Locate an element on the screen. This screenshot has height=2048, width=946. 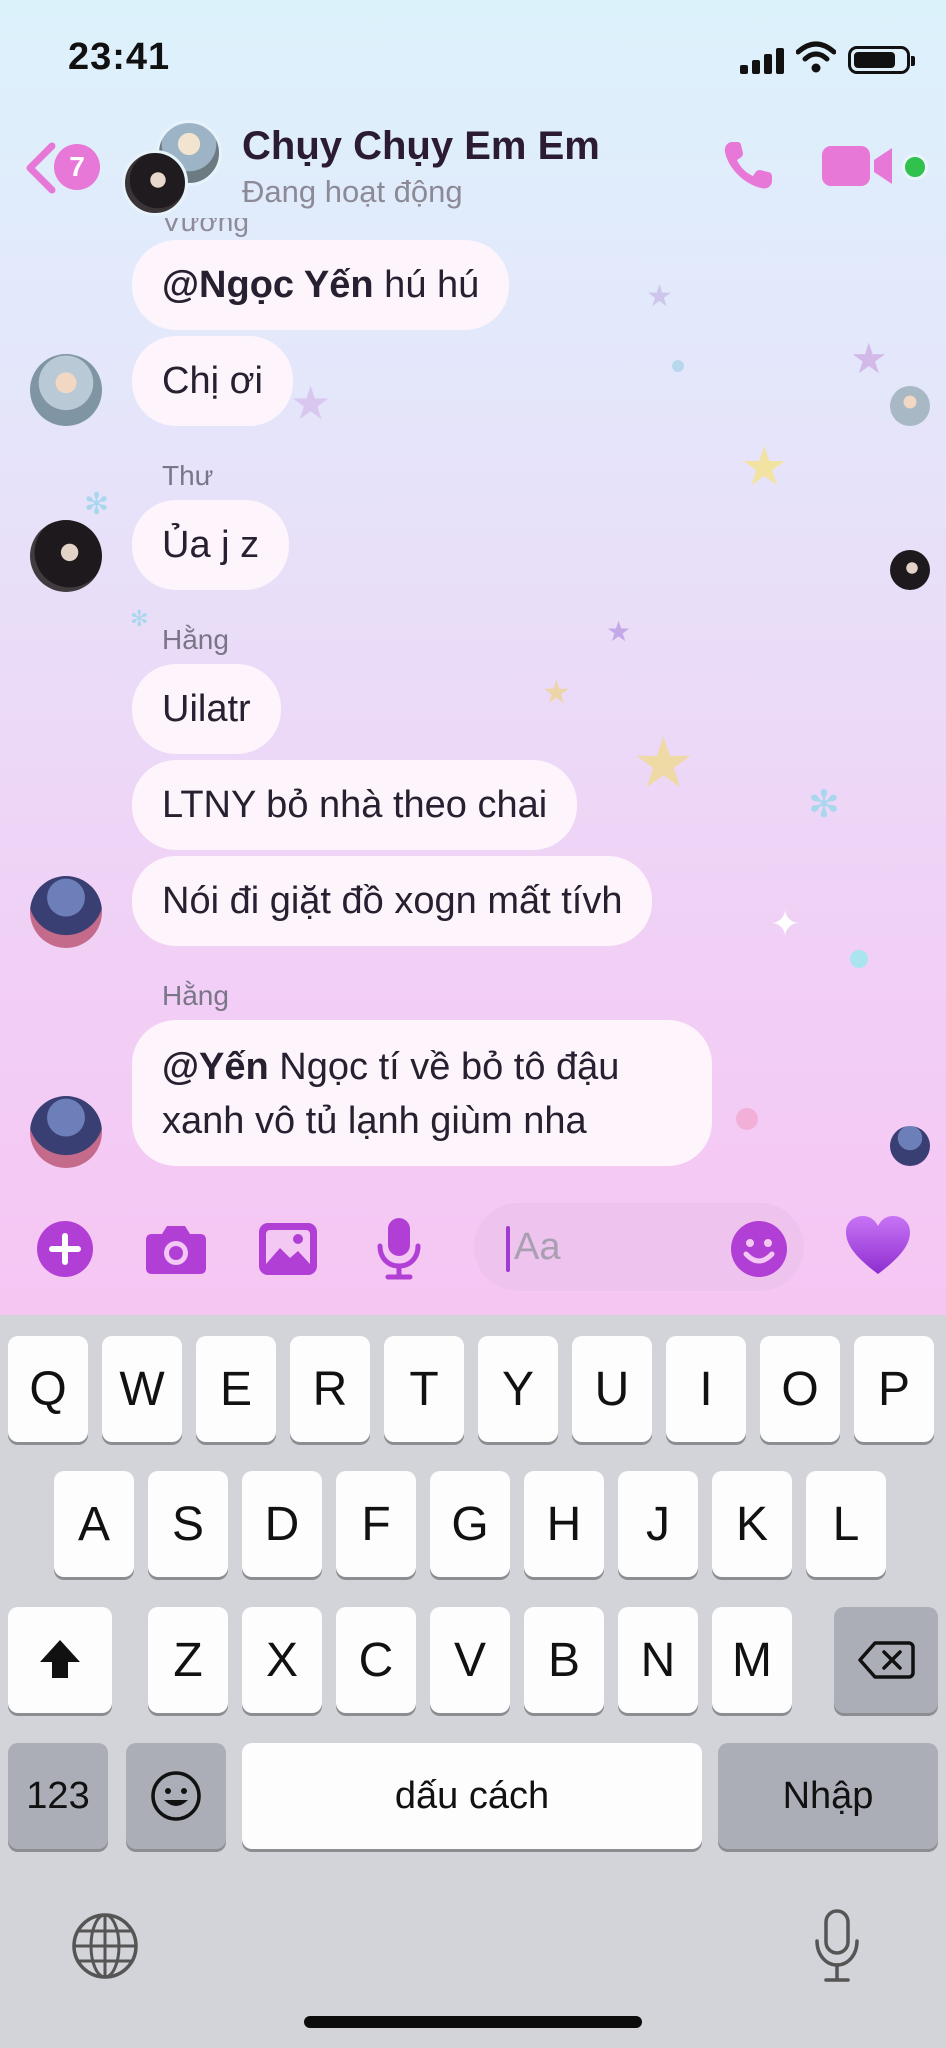
input-placeholder: Aa is located at coordinates (537, 1247).